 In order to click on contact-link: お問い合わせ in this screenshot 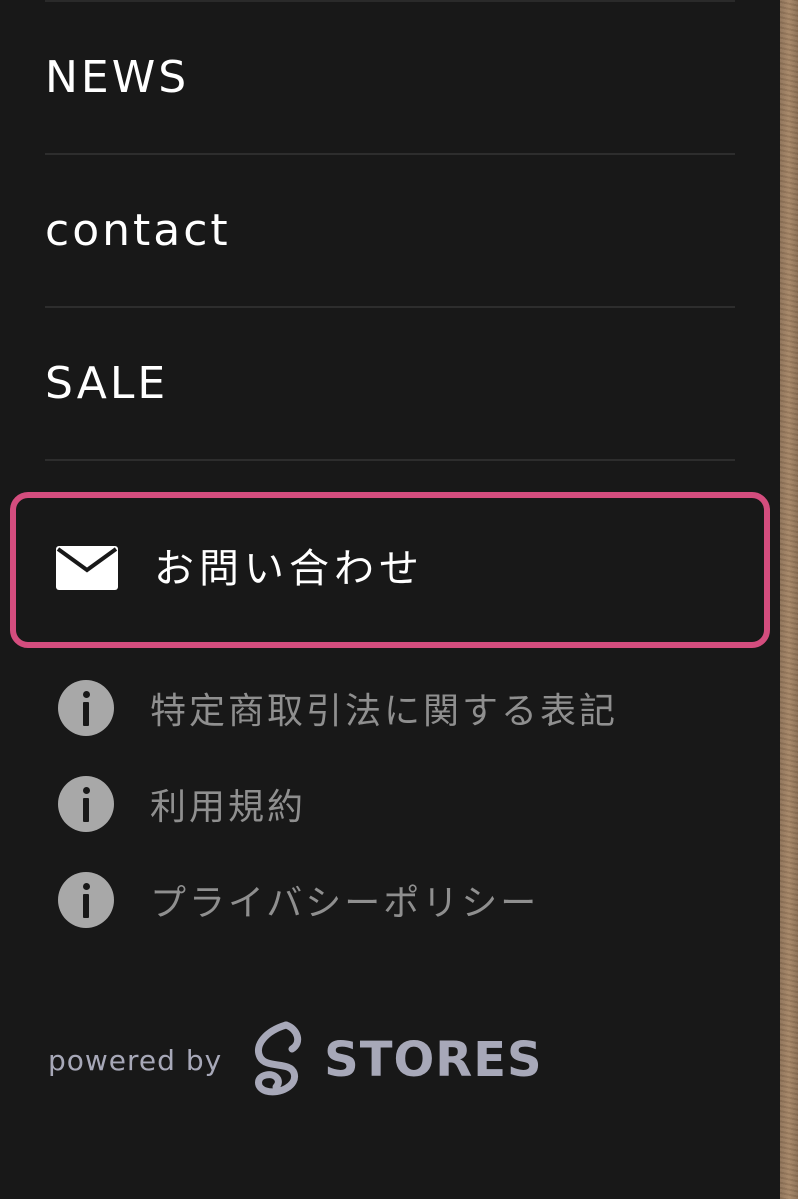, I will do `click(390, 570)`.